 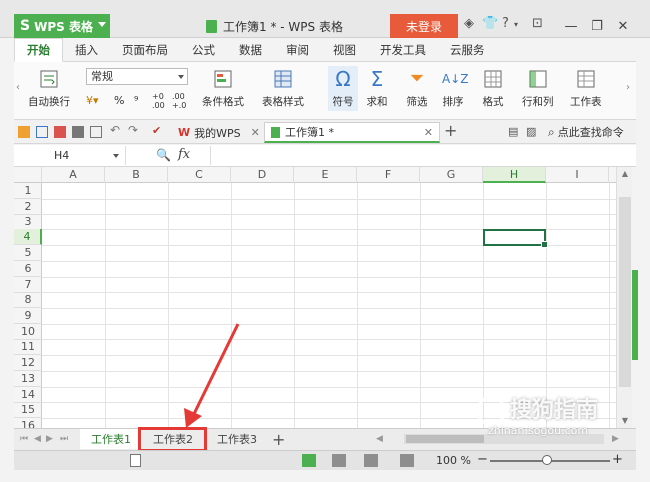 What do you see at coordinates (28, 379) in the screenshot?
I see `row-header: 13` at bounding box center [28, 379].